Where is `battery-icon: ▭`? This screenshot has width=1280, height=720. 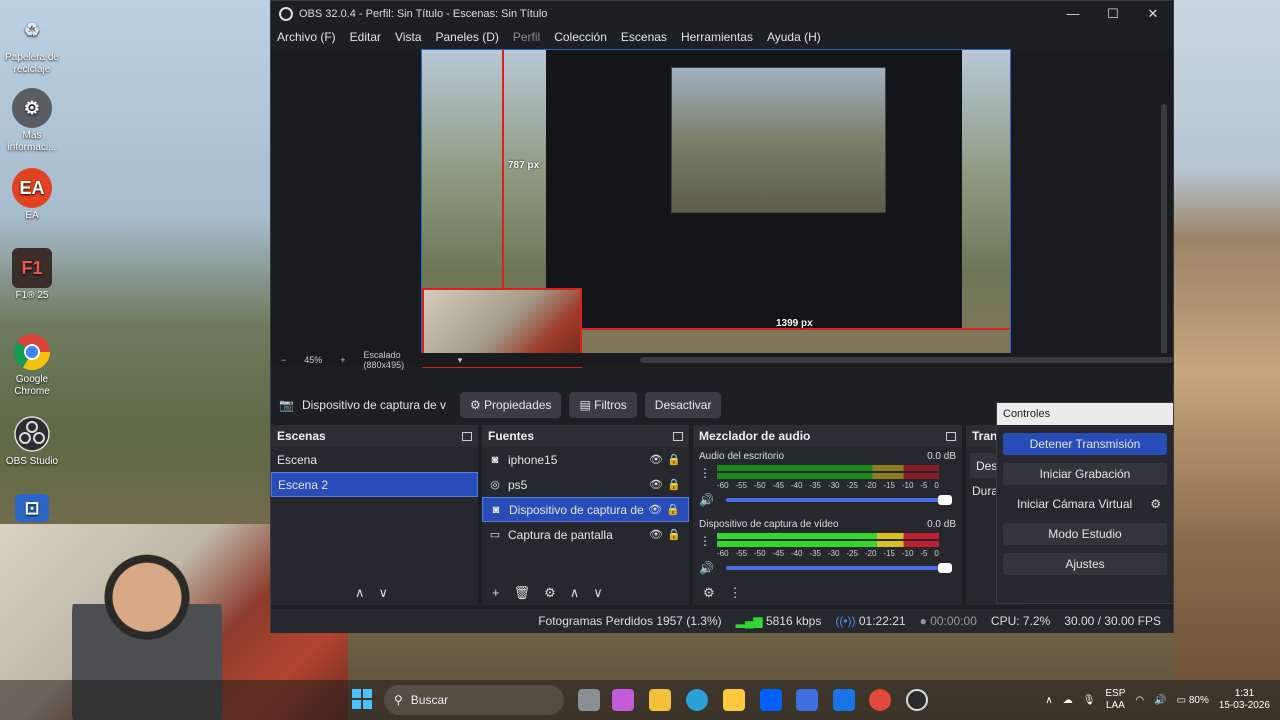 battery-icon: ▭ is located at coordinates (1182, 700).